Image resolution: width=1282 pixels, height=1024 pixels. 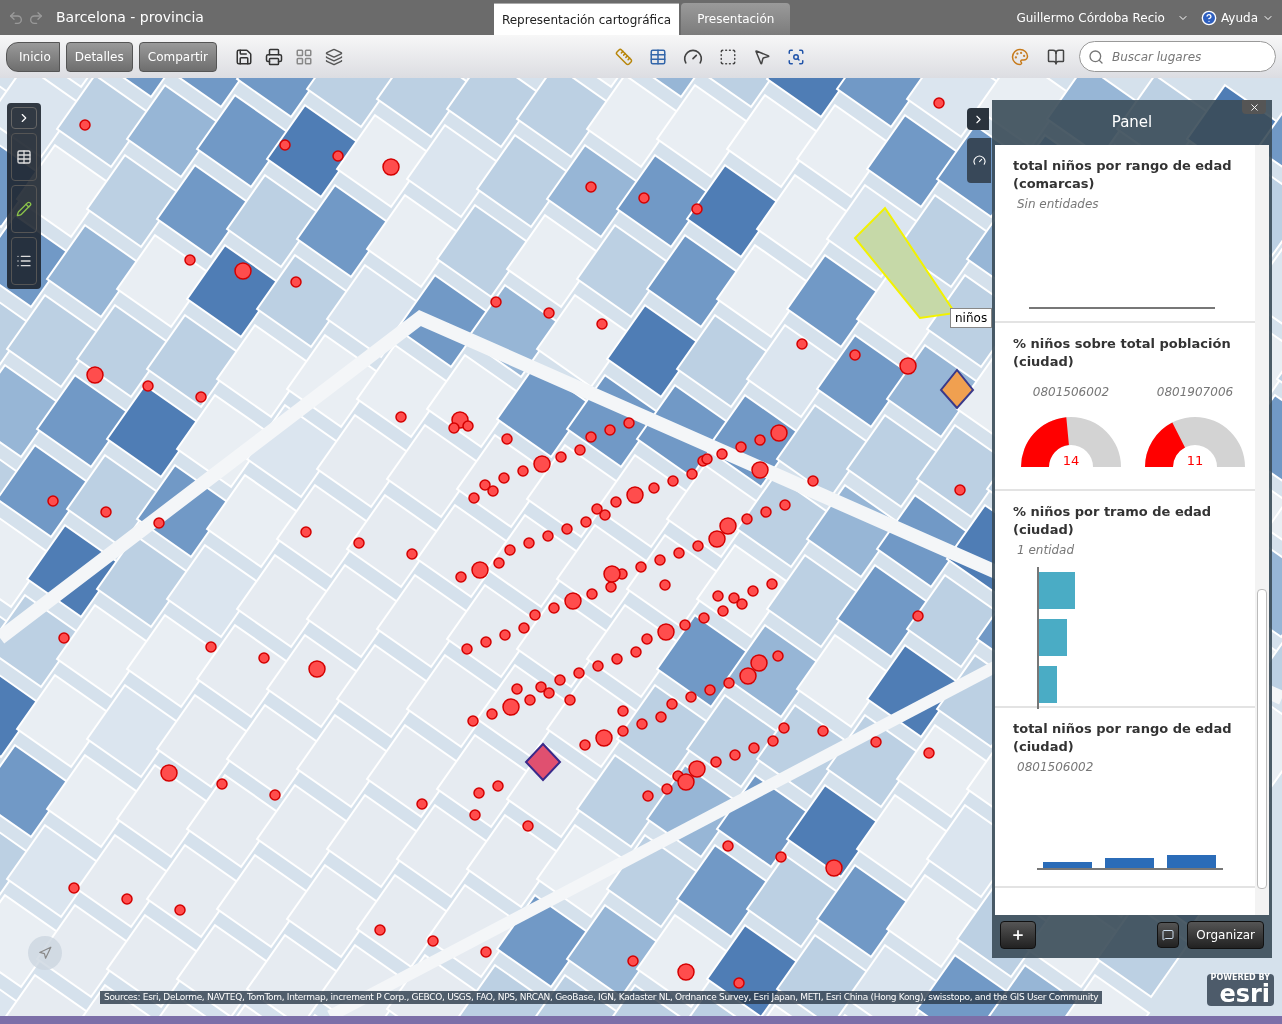 I want to click on esri-logo: esri, so click(x=1244, y=994).